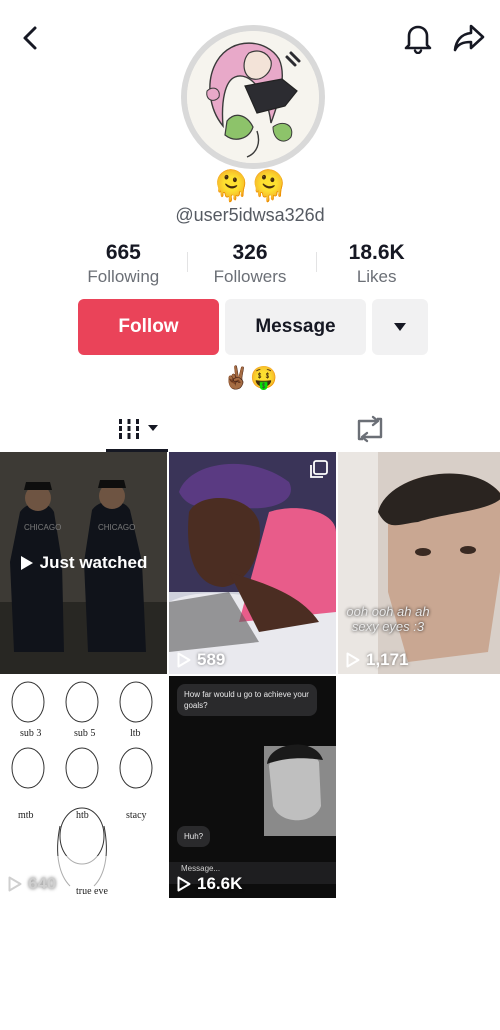  What do you see at coordinates (82, 815) in the screenshot?
I see `chart-label: htb` at bounding box center [82, 815].